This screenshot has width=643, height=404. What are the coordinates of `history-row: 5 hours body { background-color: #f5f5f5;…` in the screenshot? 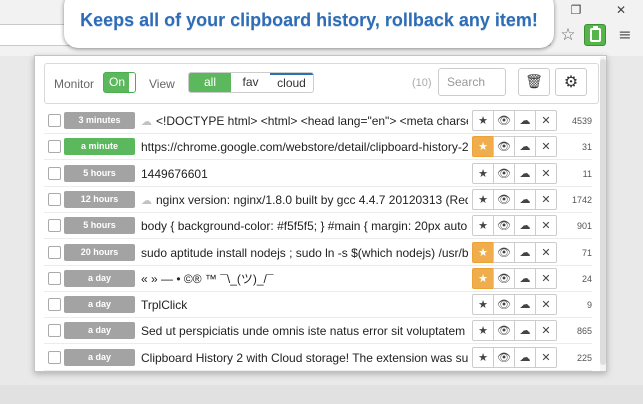 It's located at (318, 226).